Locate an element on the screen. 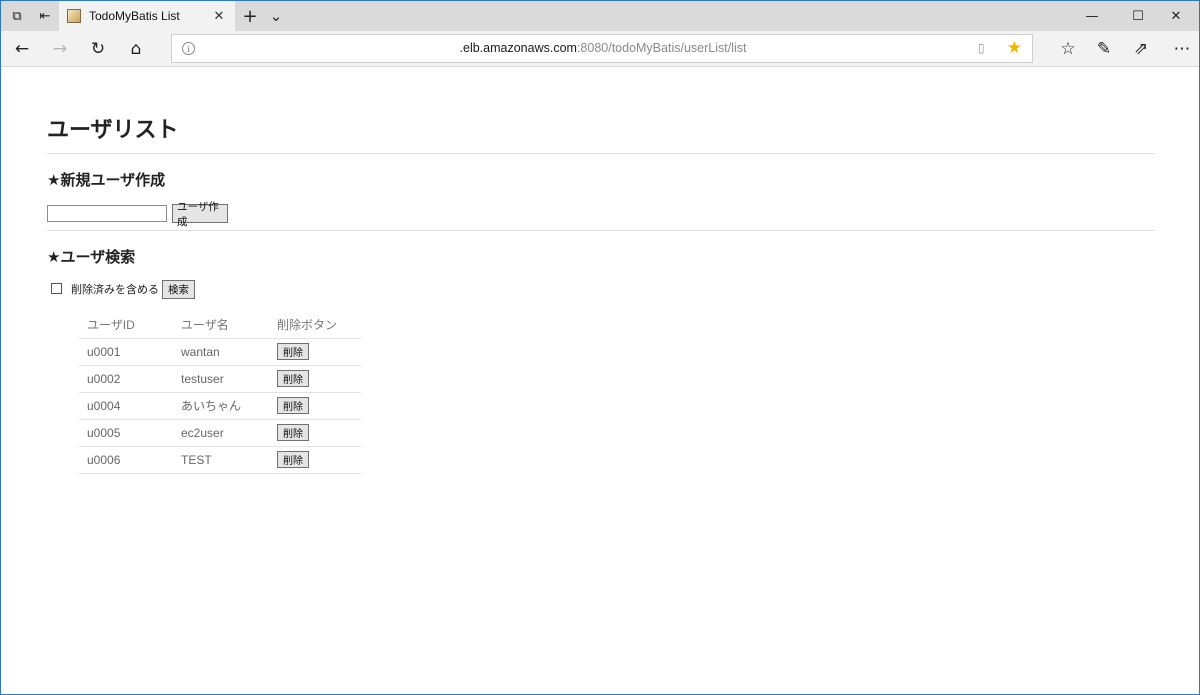 The width and height of the screenshot is (1200, 695). create-user-button: ユーザ作成 is located at coordinates (200, 214).